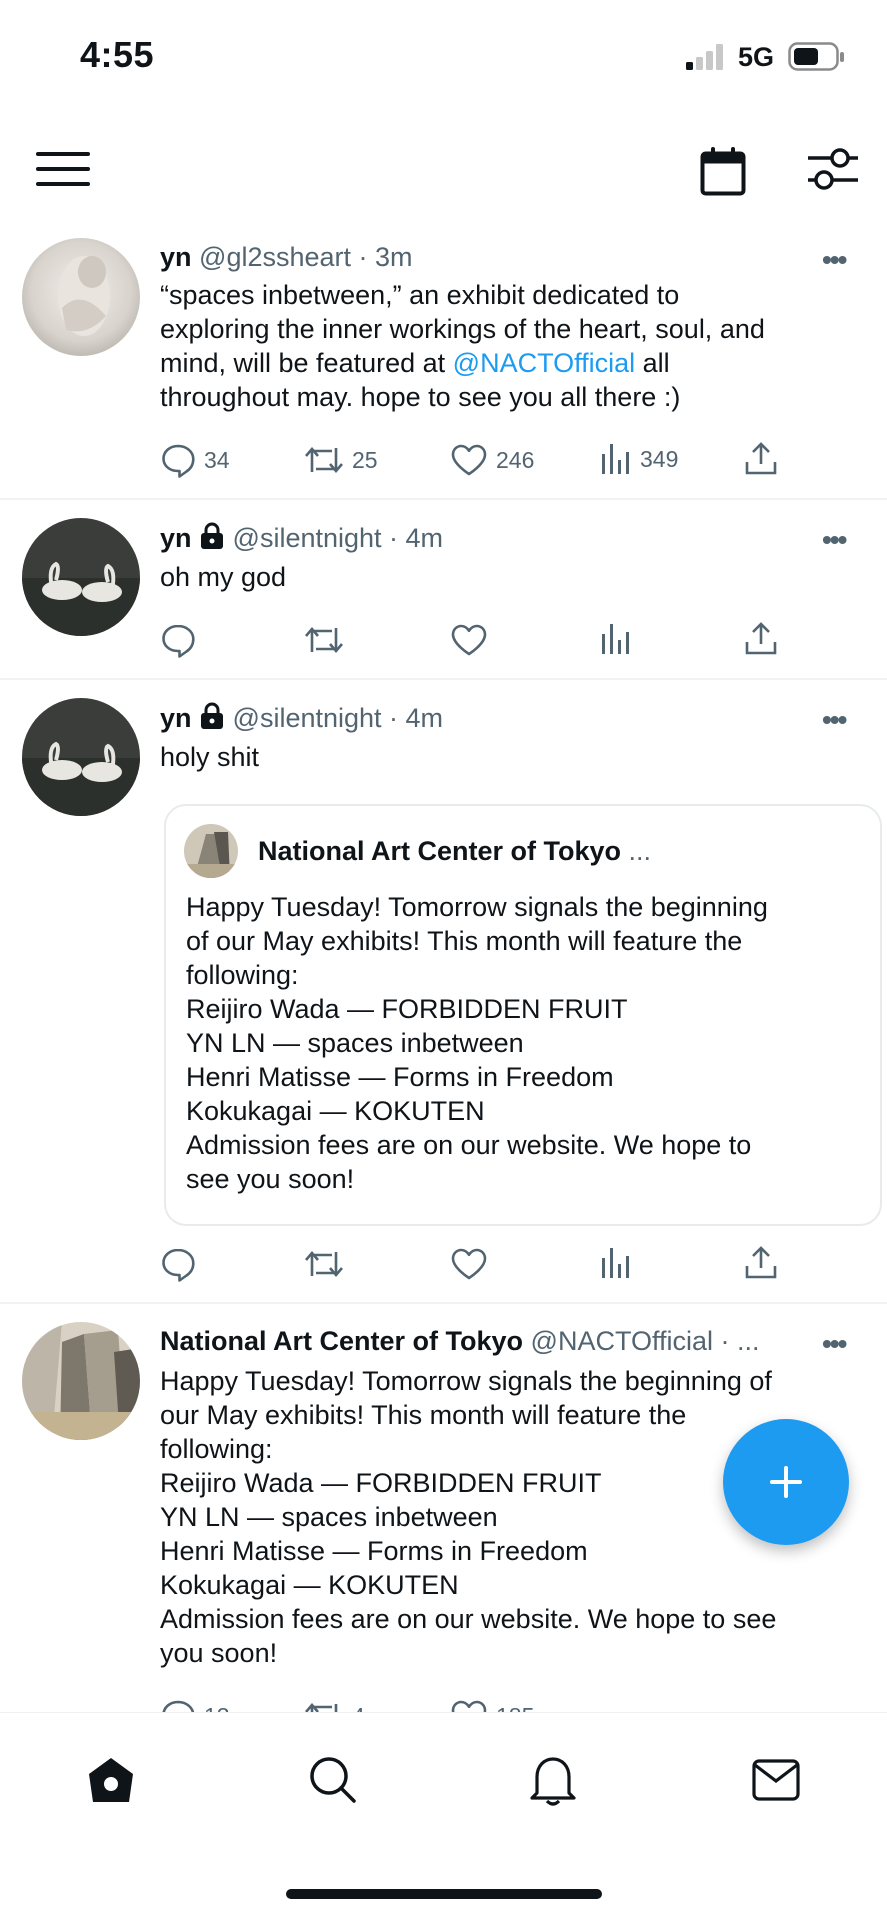 This screenshot has height=1921, width=887. What do you see at coordinates (117, 54) in the screenshot?
I see `status-time: 4:55` at bounding box center [117, 54].